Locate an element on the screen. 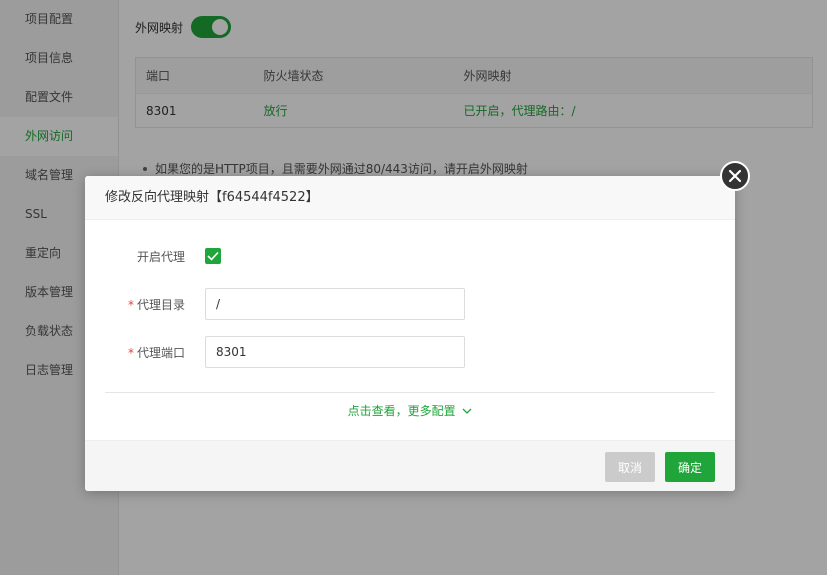 The image size is (827, 575). proxy-dir-label: 代理目录 is located at coordinates (160, 304).